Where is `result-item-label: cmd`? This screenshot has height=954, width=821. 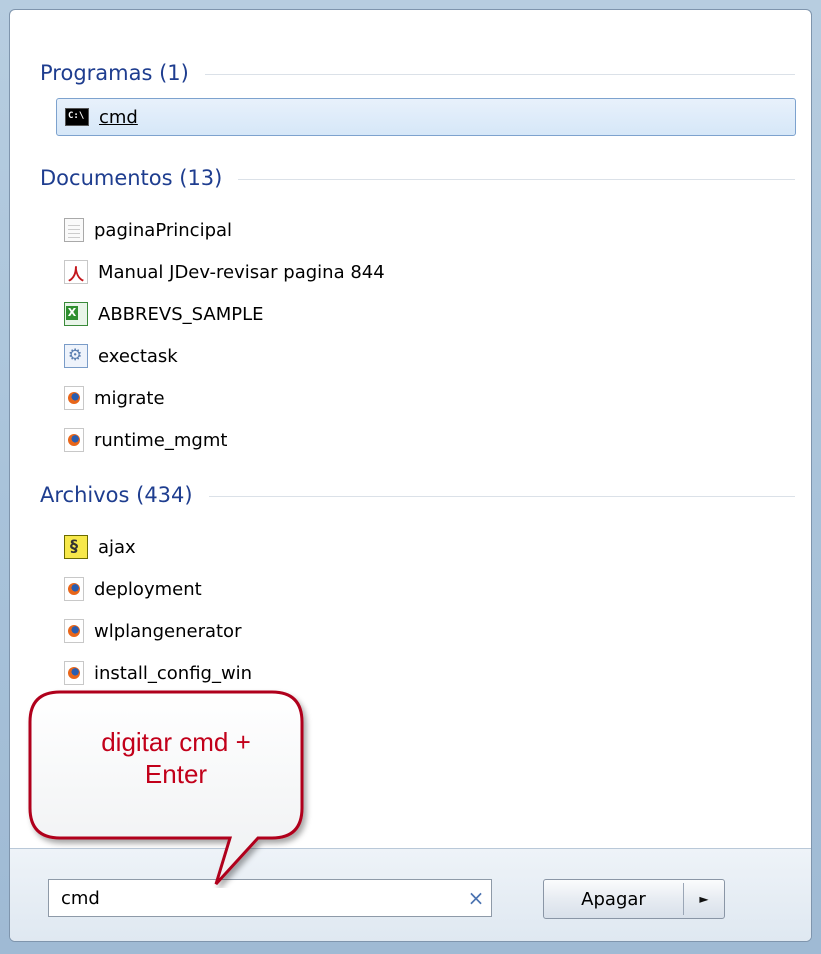 result-item-label: cmd is located at coordinates (118, 117).